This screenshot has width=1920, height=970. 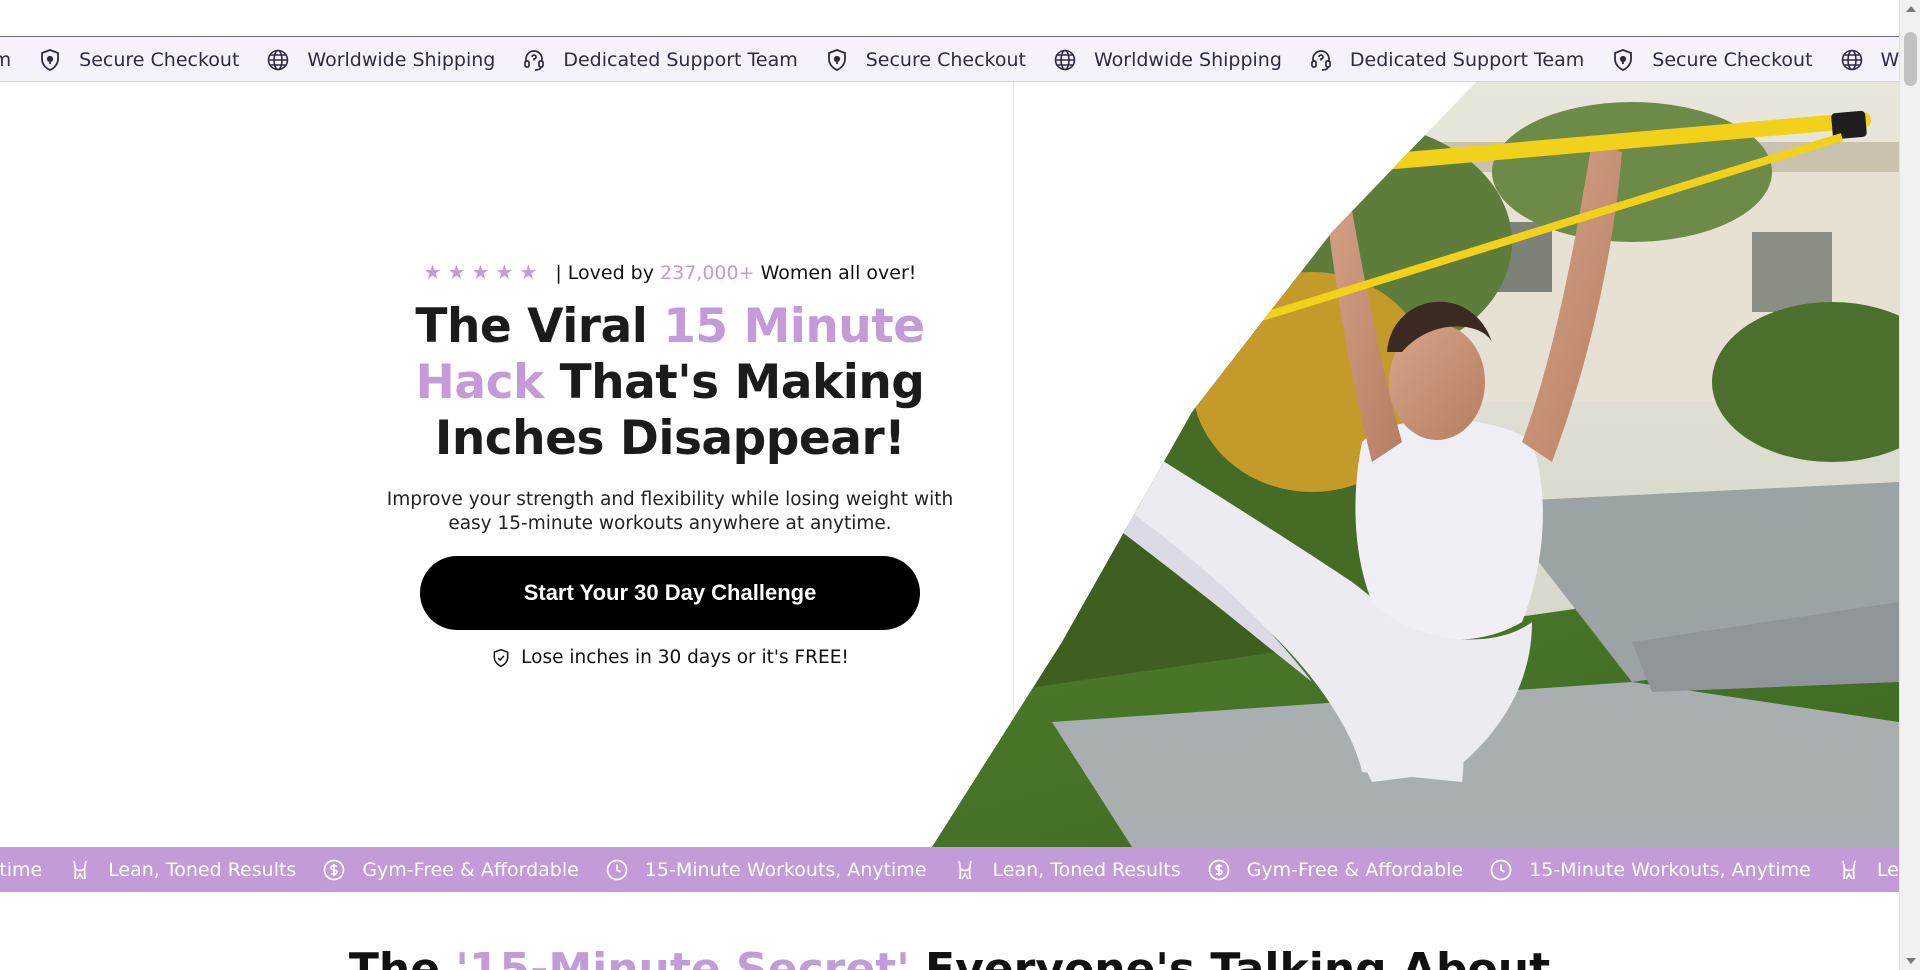 I want to click on shield-check-icon, so click(x=501, y=657).